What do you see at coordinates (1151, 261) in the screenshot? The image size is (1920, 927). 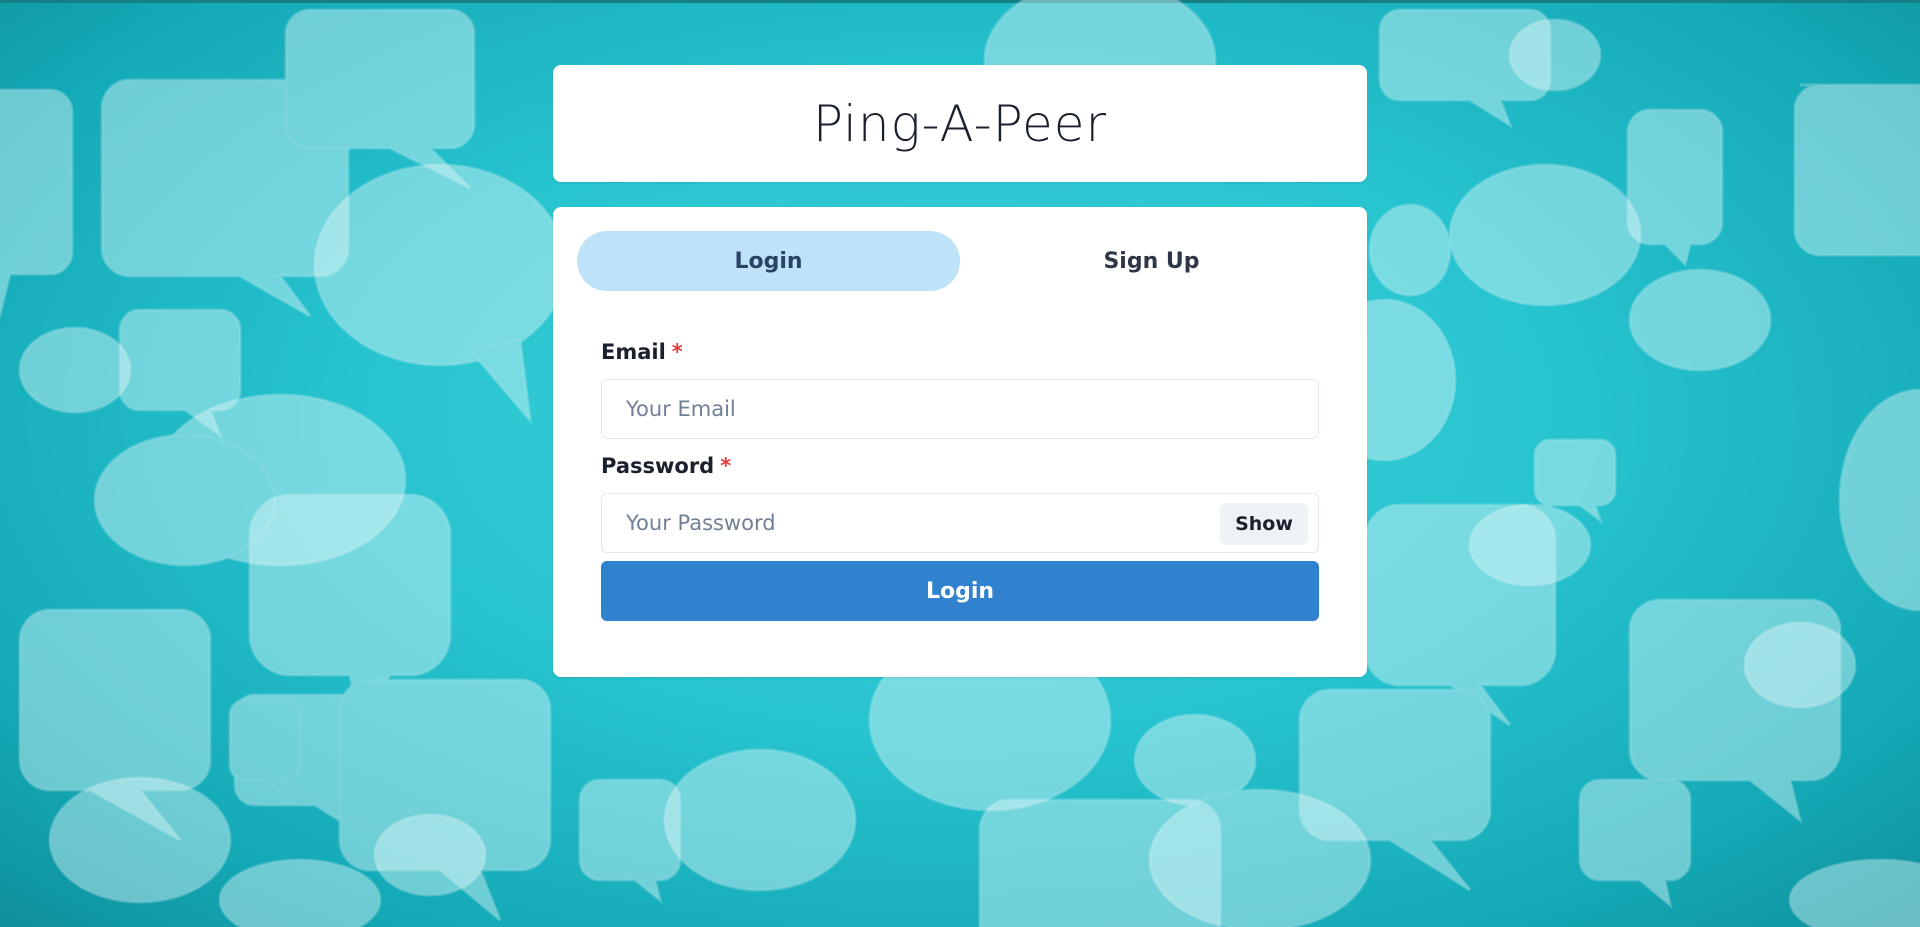 I see `tab-sign-up: Sign Up` at bounding box center [1151, 261].